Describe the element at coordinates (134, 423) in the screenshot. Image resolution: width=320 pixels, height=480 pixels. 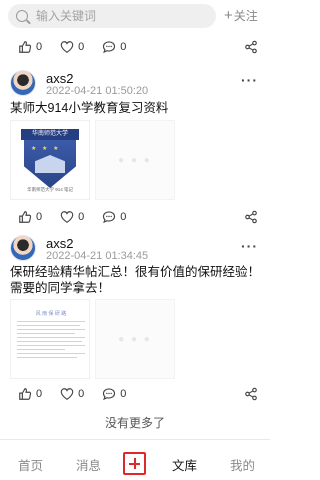
I see `no-more-text: 没有更多了` at that location.